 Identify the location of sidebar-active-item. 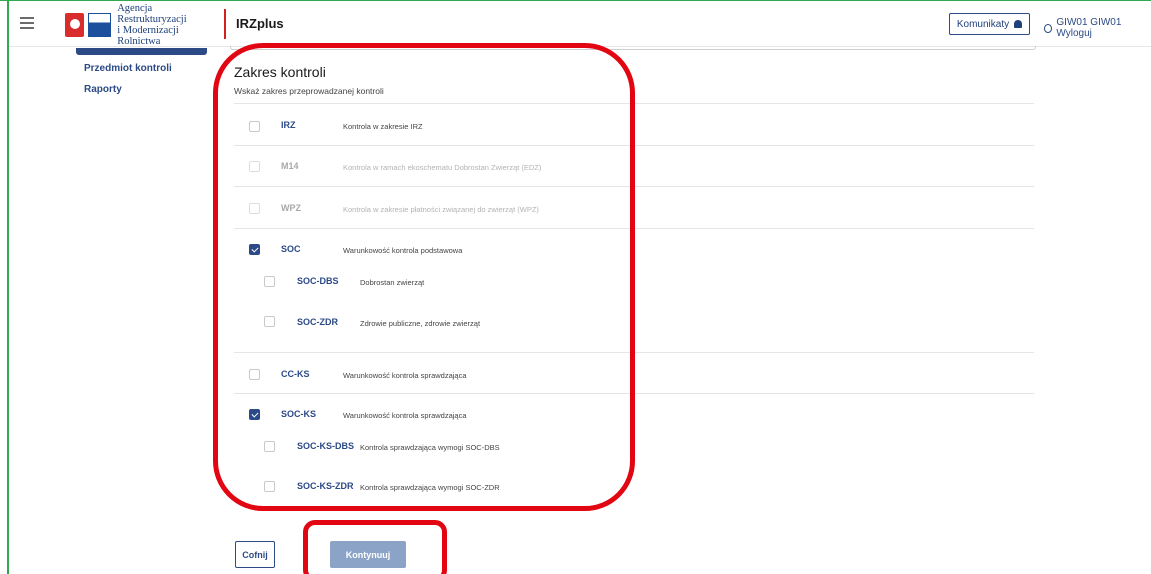
(141, 51).